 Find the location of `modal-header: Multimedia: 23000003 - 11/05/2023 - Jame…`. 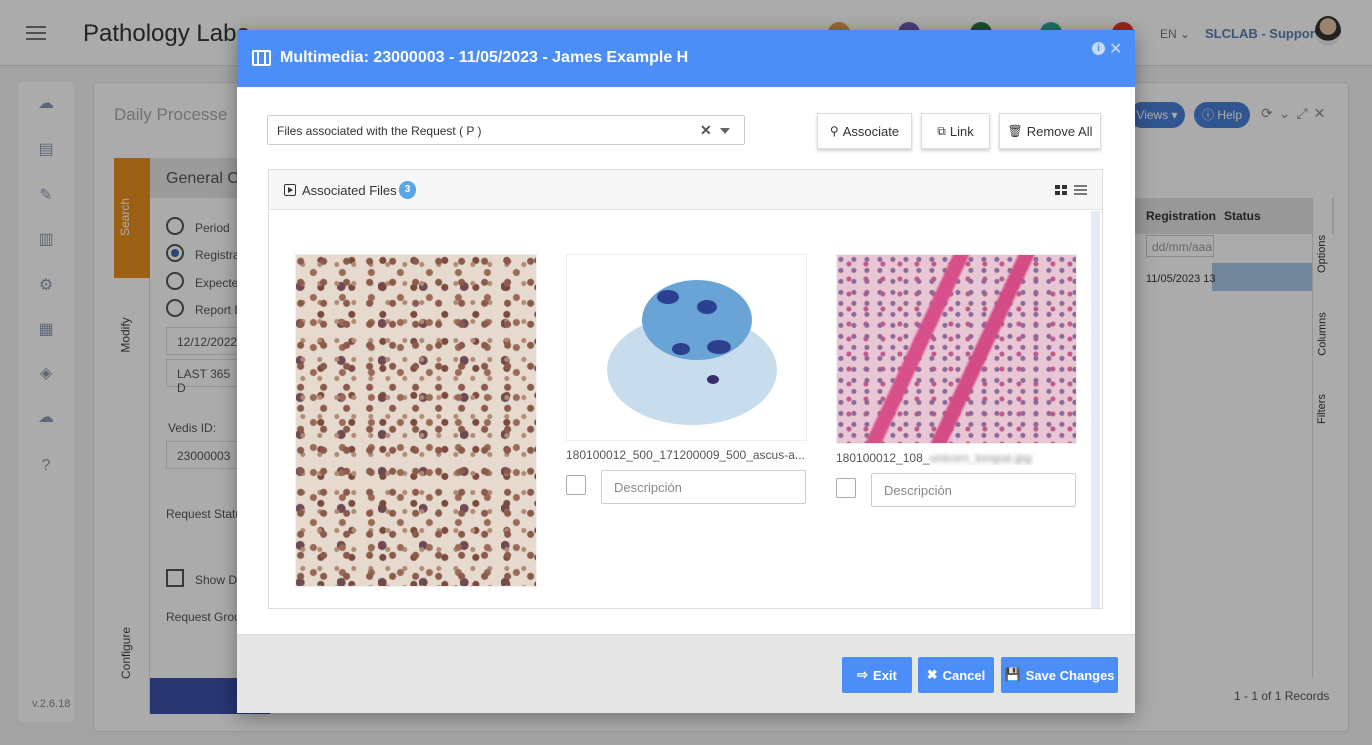

modal-header: Multimedia: 23000003 - 11/05/2023 - Jame… is located at coordinates (686, 58).